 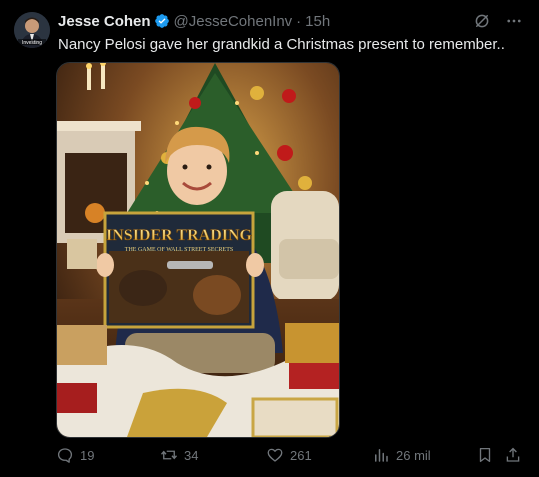 What do you see at coordinates (65, 455) in the screenshot?
I see `reply-icon` at bounding box center [65, 455].